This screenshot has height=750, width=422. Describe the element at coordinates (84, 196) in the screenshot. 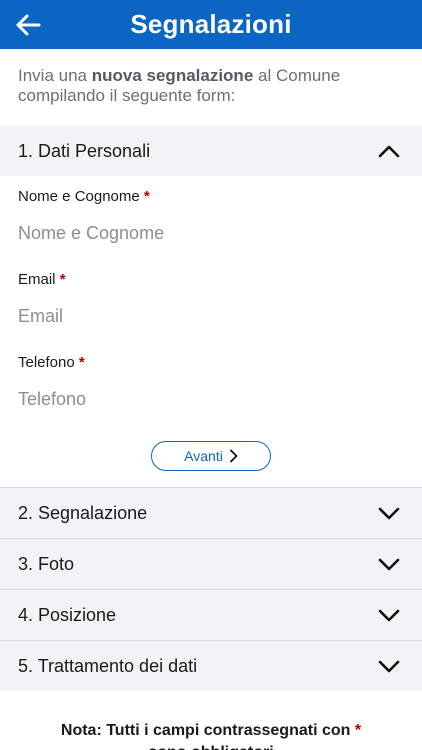

I see `name-label: Nome e Cognome *` at that location.